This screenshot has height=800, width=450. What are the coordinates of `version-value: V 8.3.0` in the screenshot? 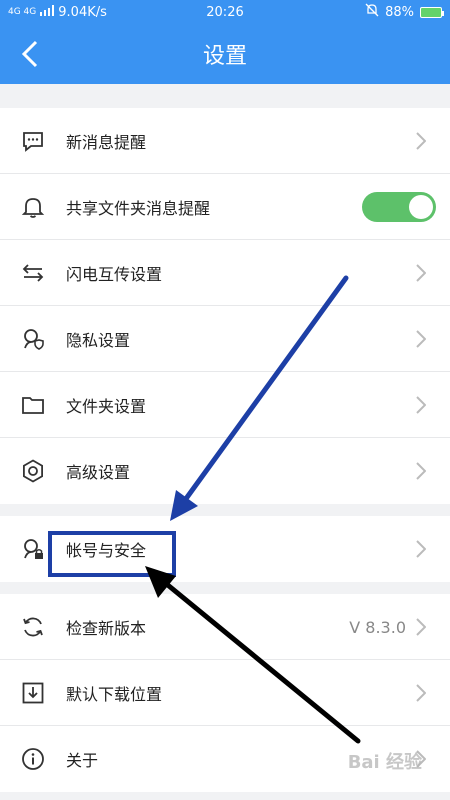 It's located at (377, 627).